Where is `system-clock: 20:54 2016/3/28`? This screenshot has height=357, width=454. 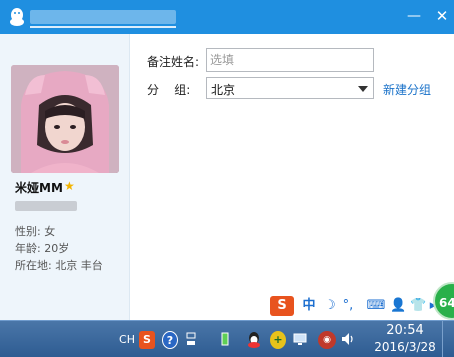
system-clock: 20:54 2016/3/28 is located at coordinates (405, 339).